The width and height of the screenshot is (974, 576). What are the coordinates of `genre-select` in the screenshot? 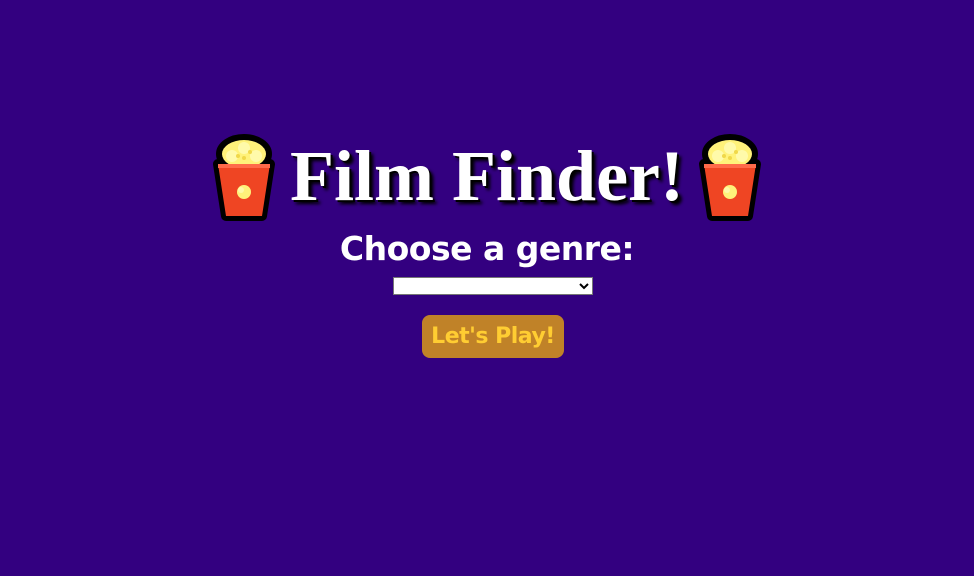 It's located at (493, 286).